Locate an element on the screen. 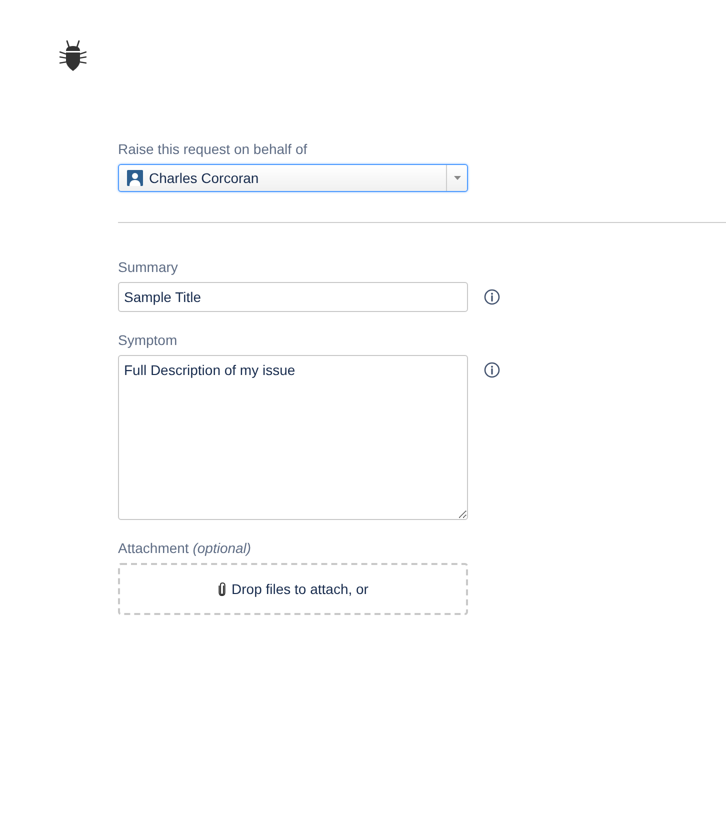  field-label: Raise this request on behalf of is located at coordinates (213, 149).